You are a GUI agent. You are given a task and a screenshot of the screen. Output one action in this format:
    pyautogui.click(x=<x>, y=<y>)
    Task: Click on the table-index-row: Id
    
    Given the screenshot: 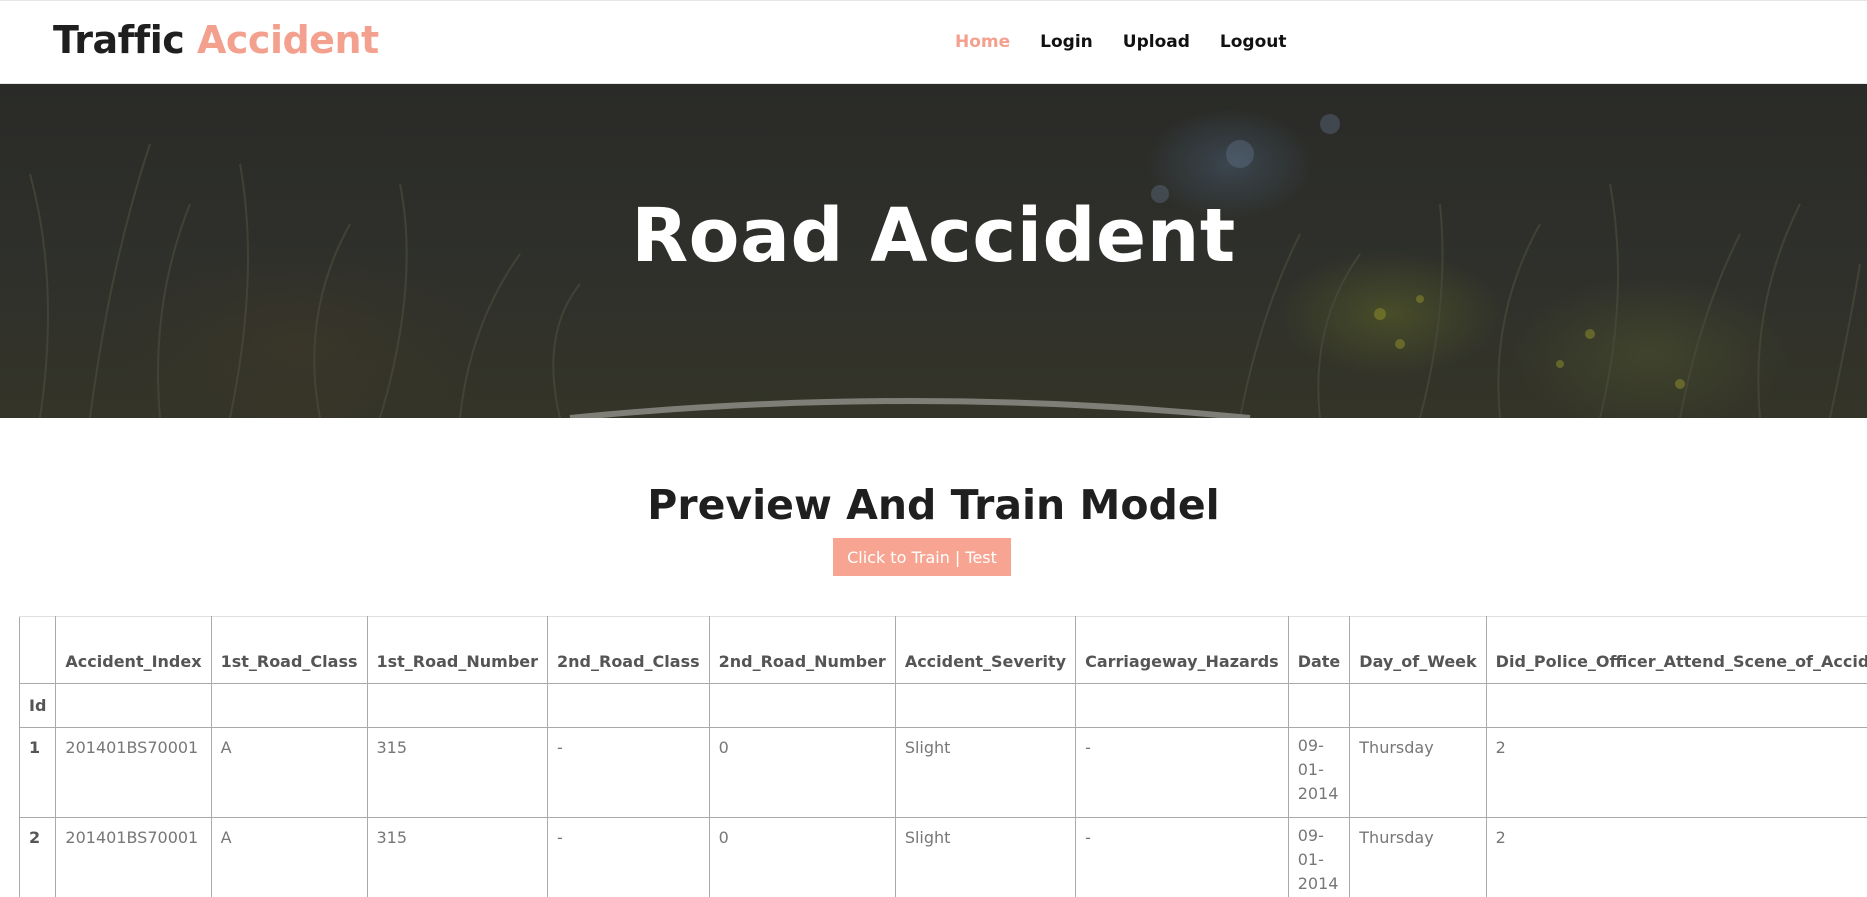 What is the action you would take?
    pyautogui.click(x=943, y=705)
    